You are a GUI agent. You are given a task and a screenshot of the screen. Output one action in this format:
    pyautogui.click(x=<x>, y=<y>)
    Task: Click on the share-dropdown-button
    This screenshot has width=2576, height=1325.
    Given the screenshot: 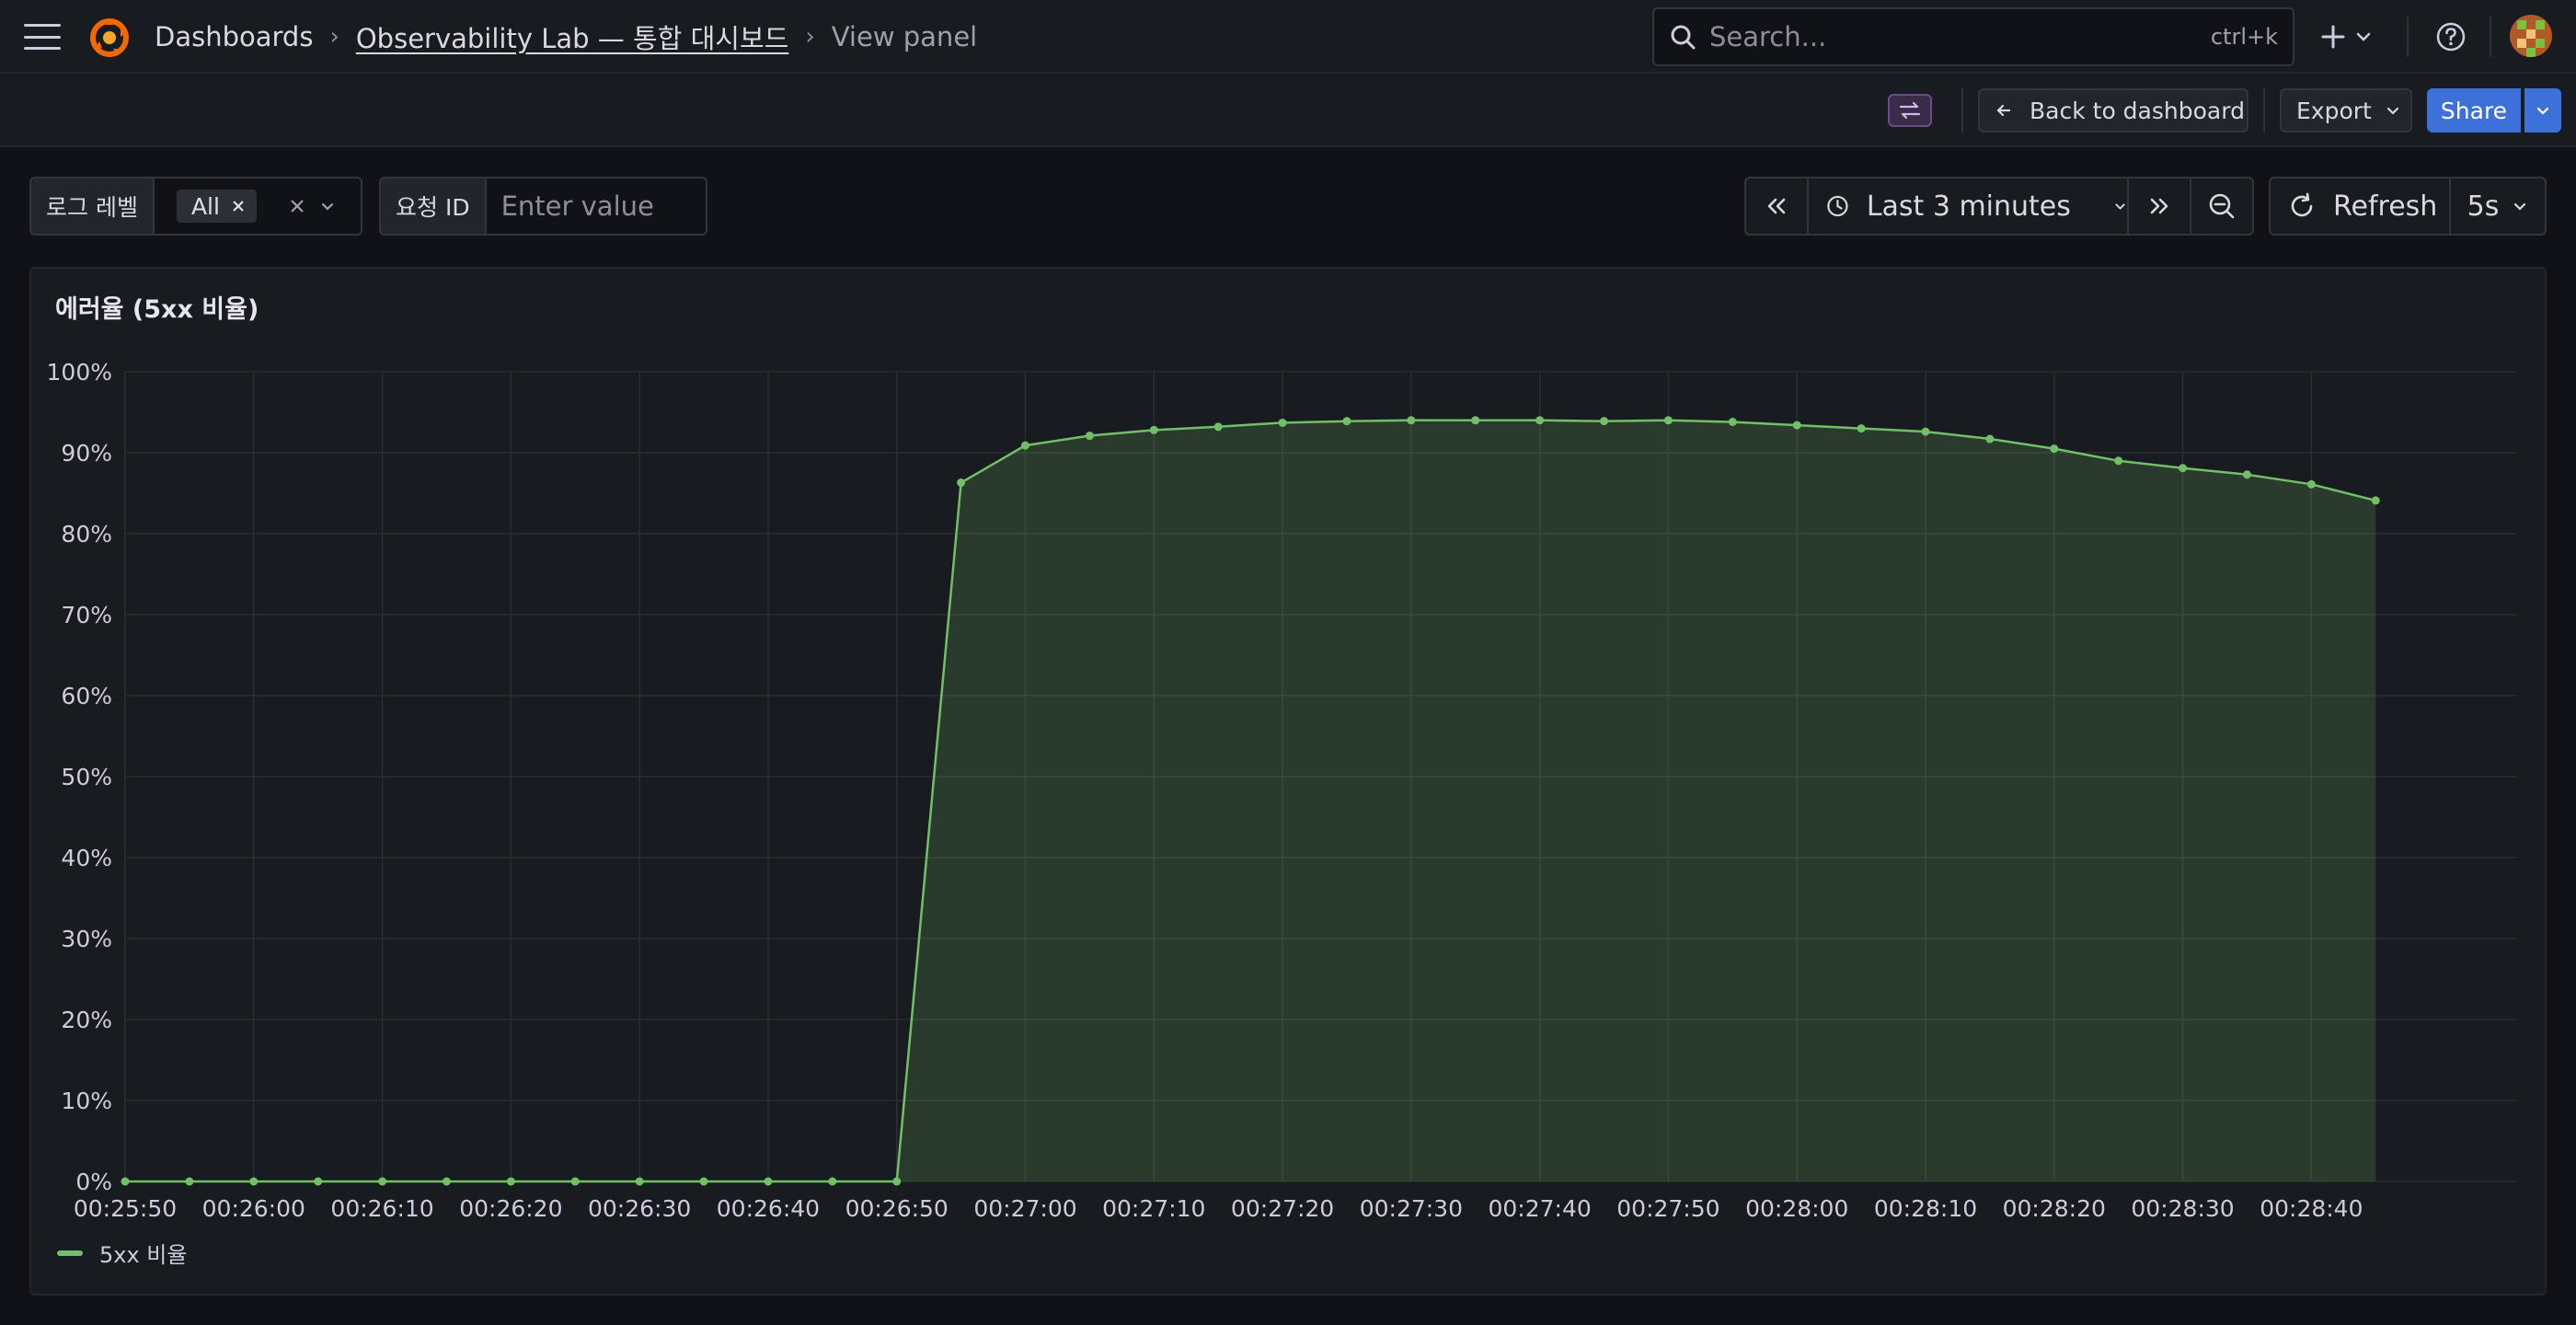 What is the action you would take?
    pyautogui.click(x=2542, y=110)
    